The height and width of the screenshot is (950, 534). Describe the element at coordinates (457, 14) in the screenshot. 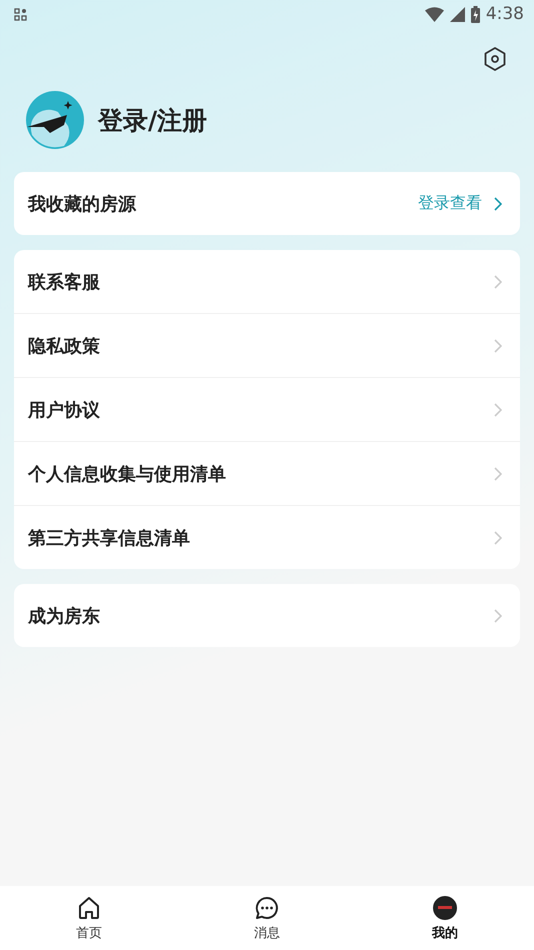

I see `signal-icon` at that location.